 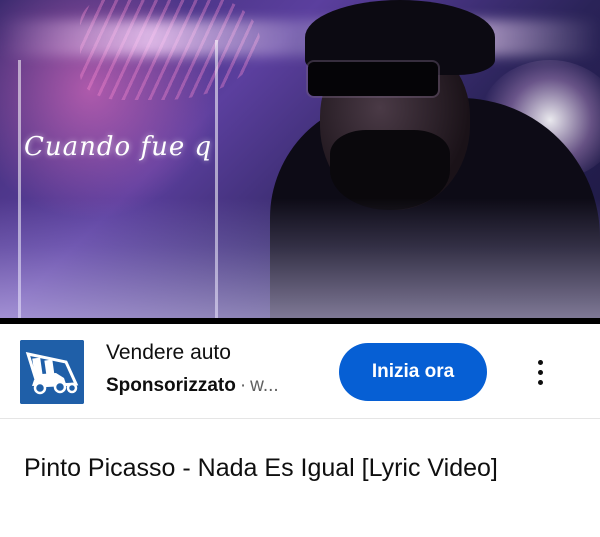 I want to click on ad-title: Vendere auto, so click(x=168, y=353).